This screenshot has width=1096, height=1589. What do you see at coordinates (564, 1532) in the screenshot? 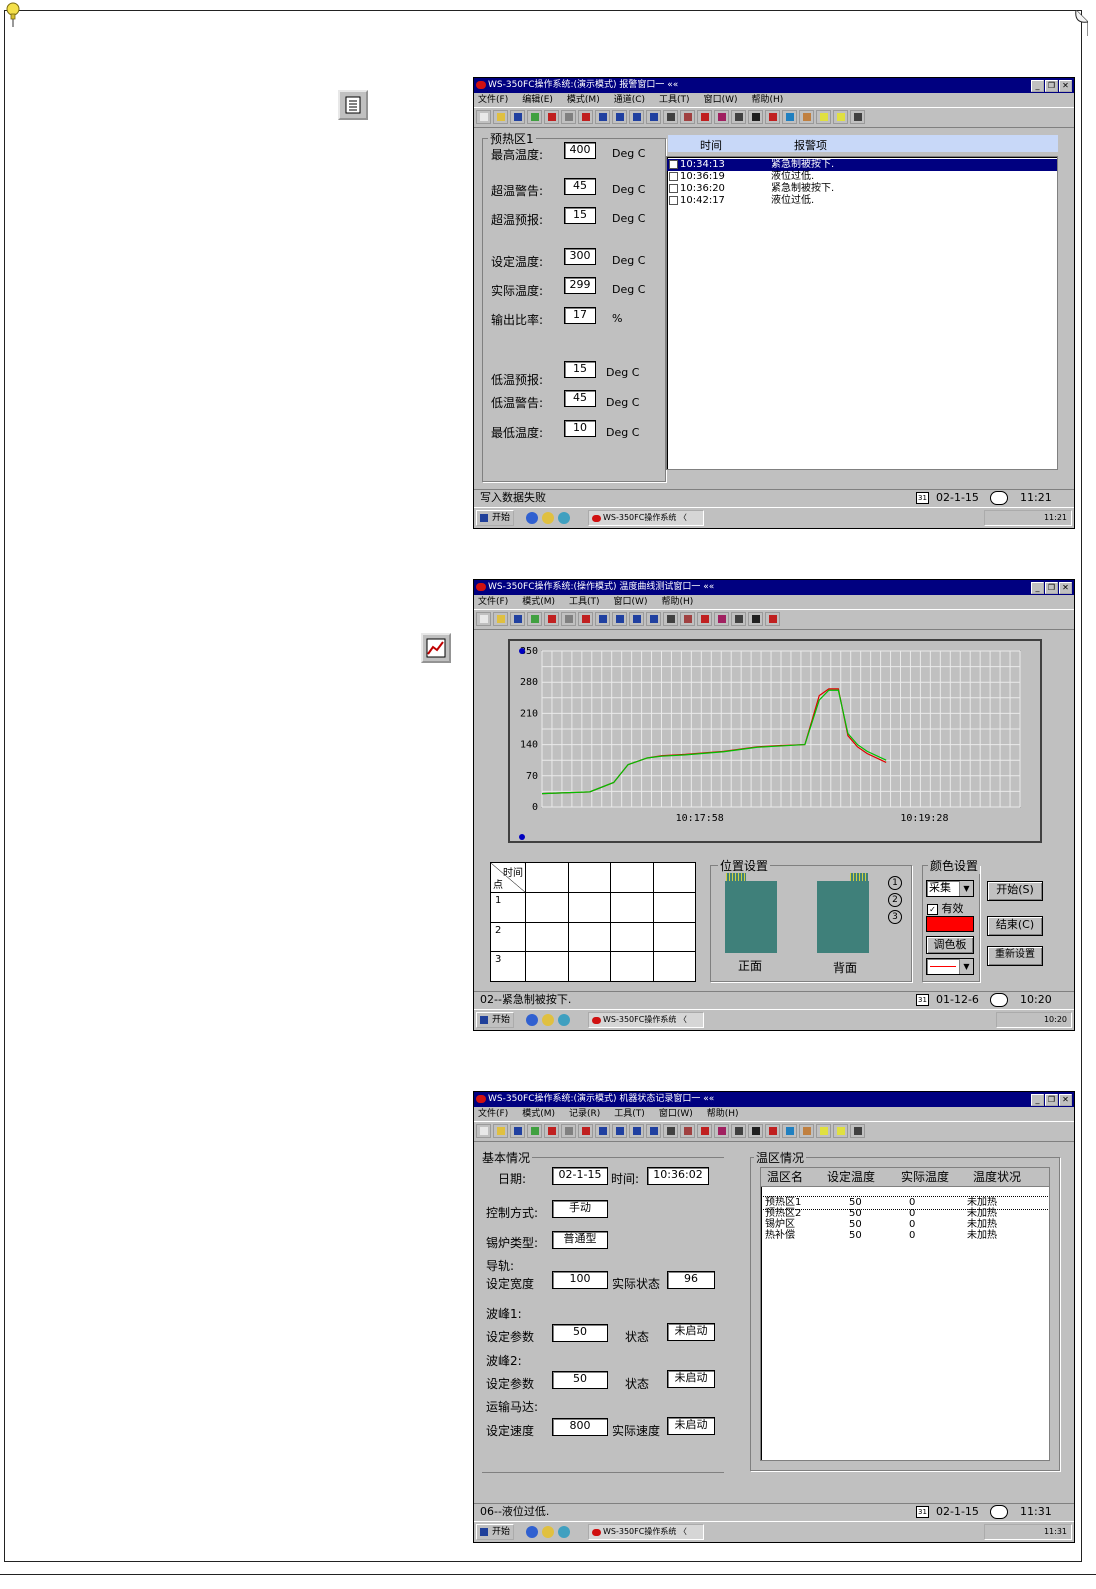
I see `desktop-icon` at bounding box center [564, 1532].